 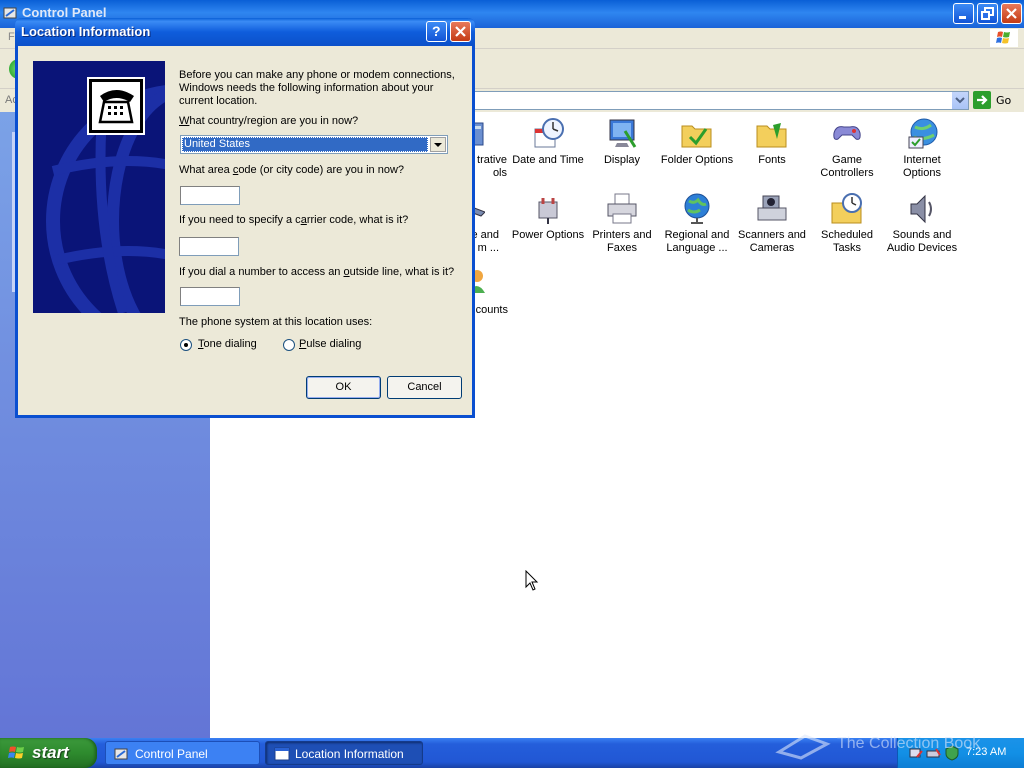 I want to click on go-label: Go, so click(x=1004, y=100).